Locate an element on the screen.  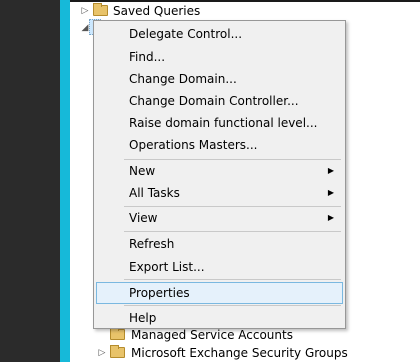
tree-item-exchange-security-groups: ▷ Microsoft Exchange Security Groups is located at coordinates (215, 353).